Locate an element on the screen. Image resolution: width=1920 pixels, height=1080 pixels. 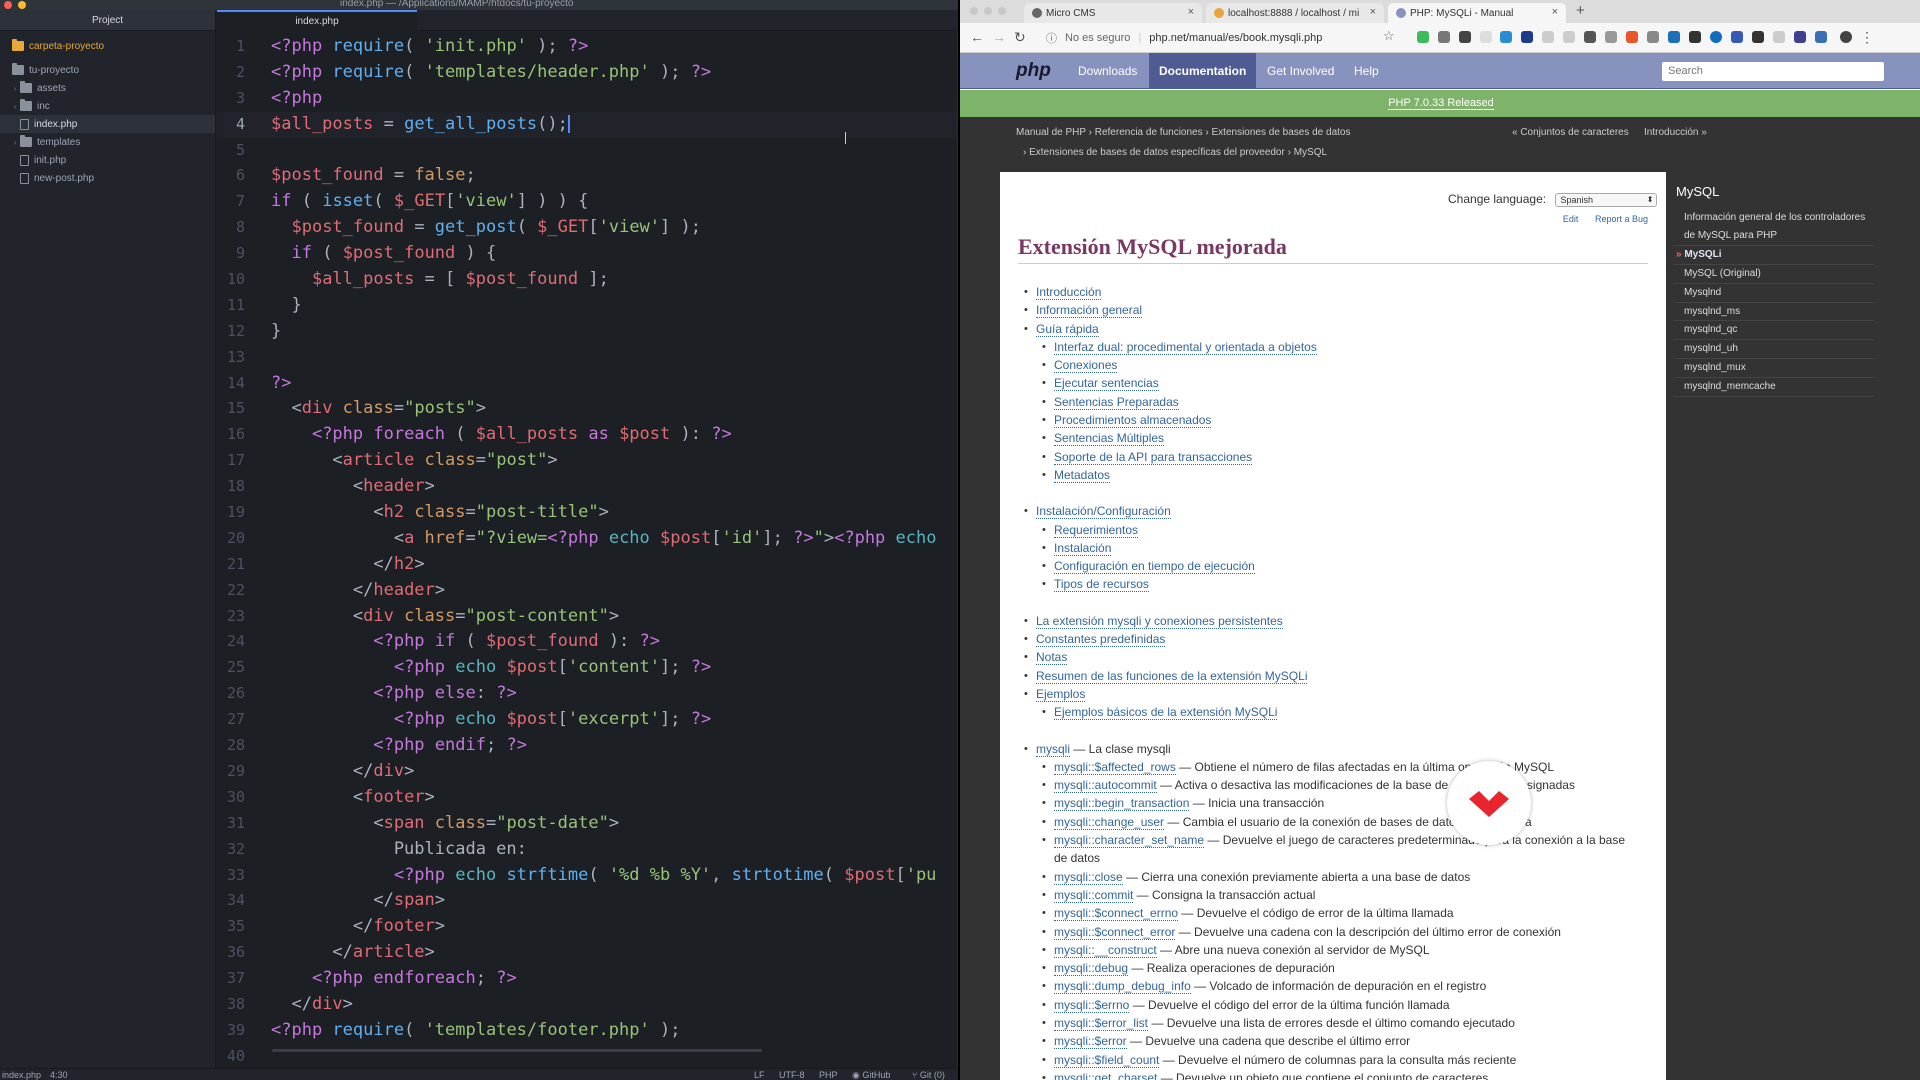
toc-link: Conexiones is located at coordinates (1086, 366).